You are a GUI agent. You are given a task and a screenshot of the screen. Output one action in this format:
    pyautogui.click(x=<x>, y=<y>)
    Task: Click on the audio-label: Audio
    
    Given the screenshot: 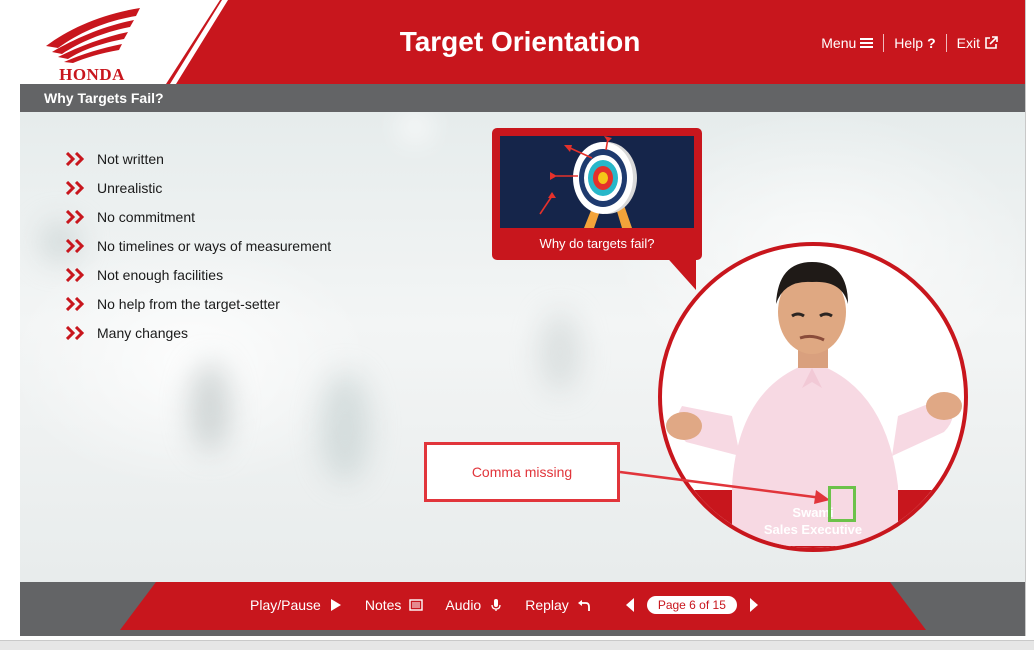 What is the action you would take?
    pyautogui.click(x=463, y=605)
    